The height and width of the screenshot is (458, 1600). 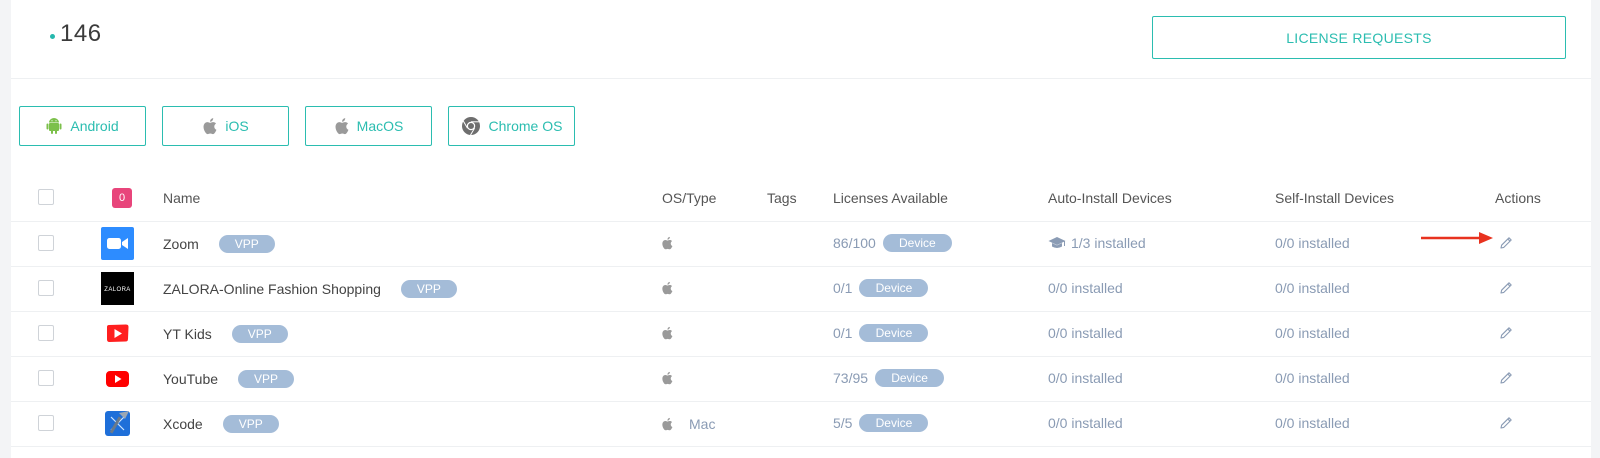 What do you see at coordinates (702, 424) in the screenshot?
I see `os-label: Mac` at bounding box center [702, 424].